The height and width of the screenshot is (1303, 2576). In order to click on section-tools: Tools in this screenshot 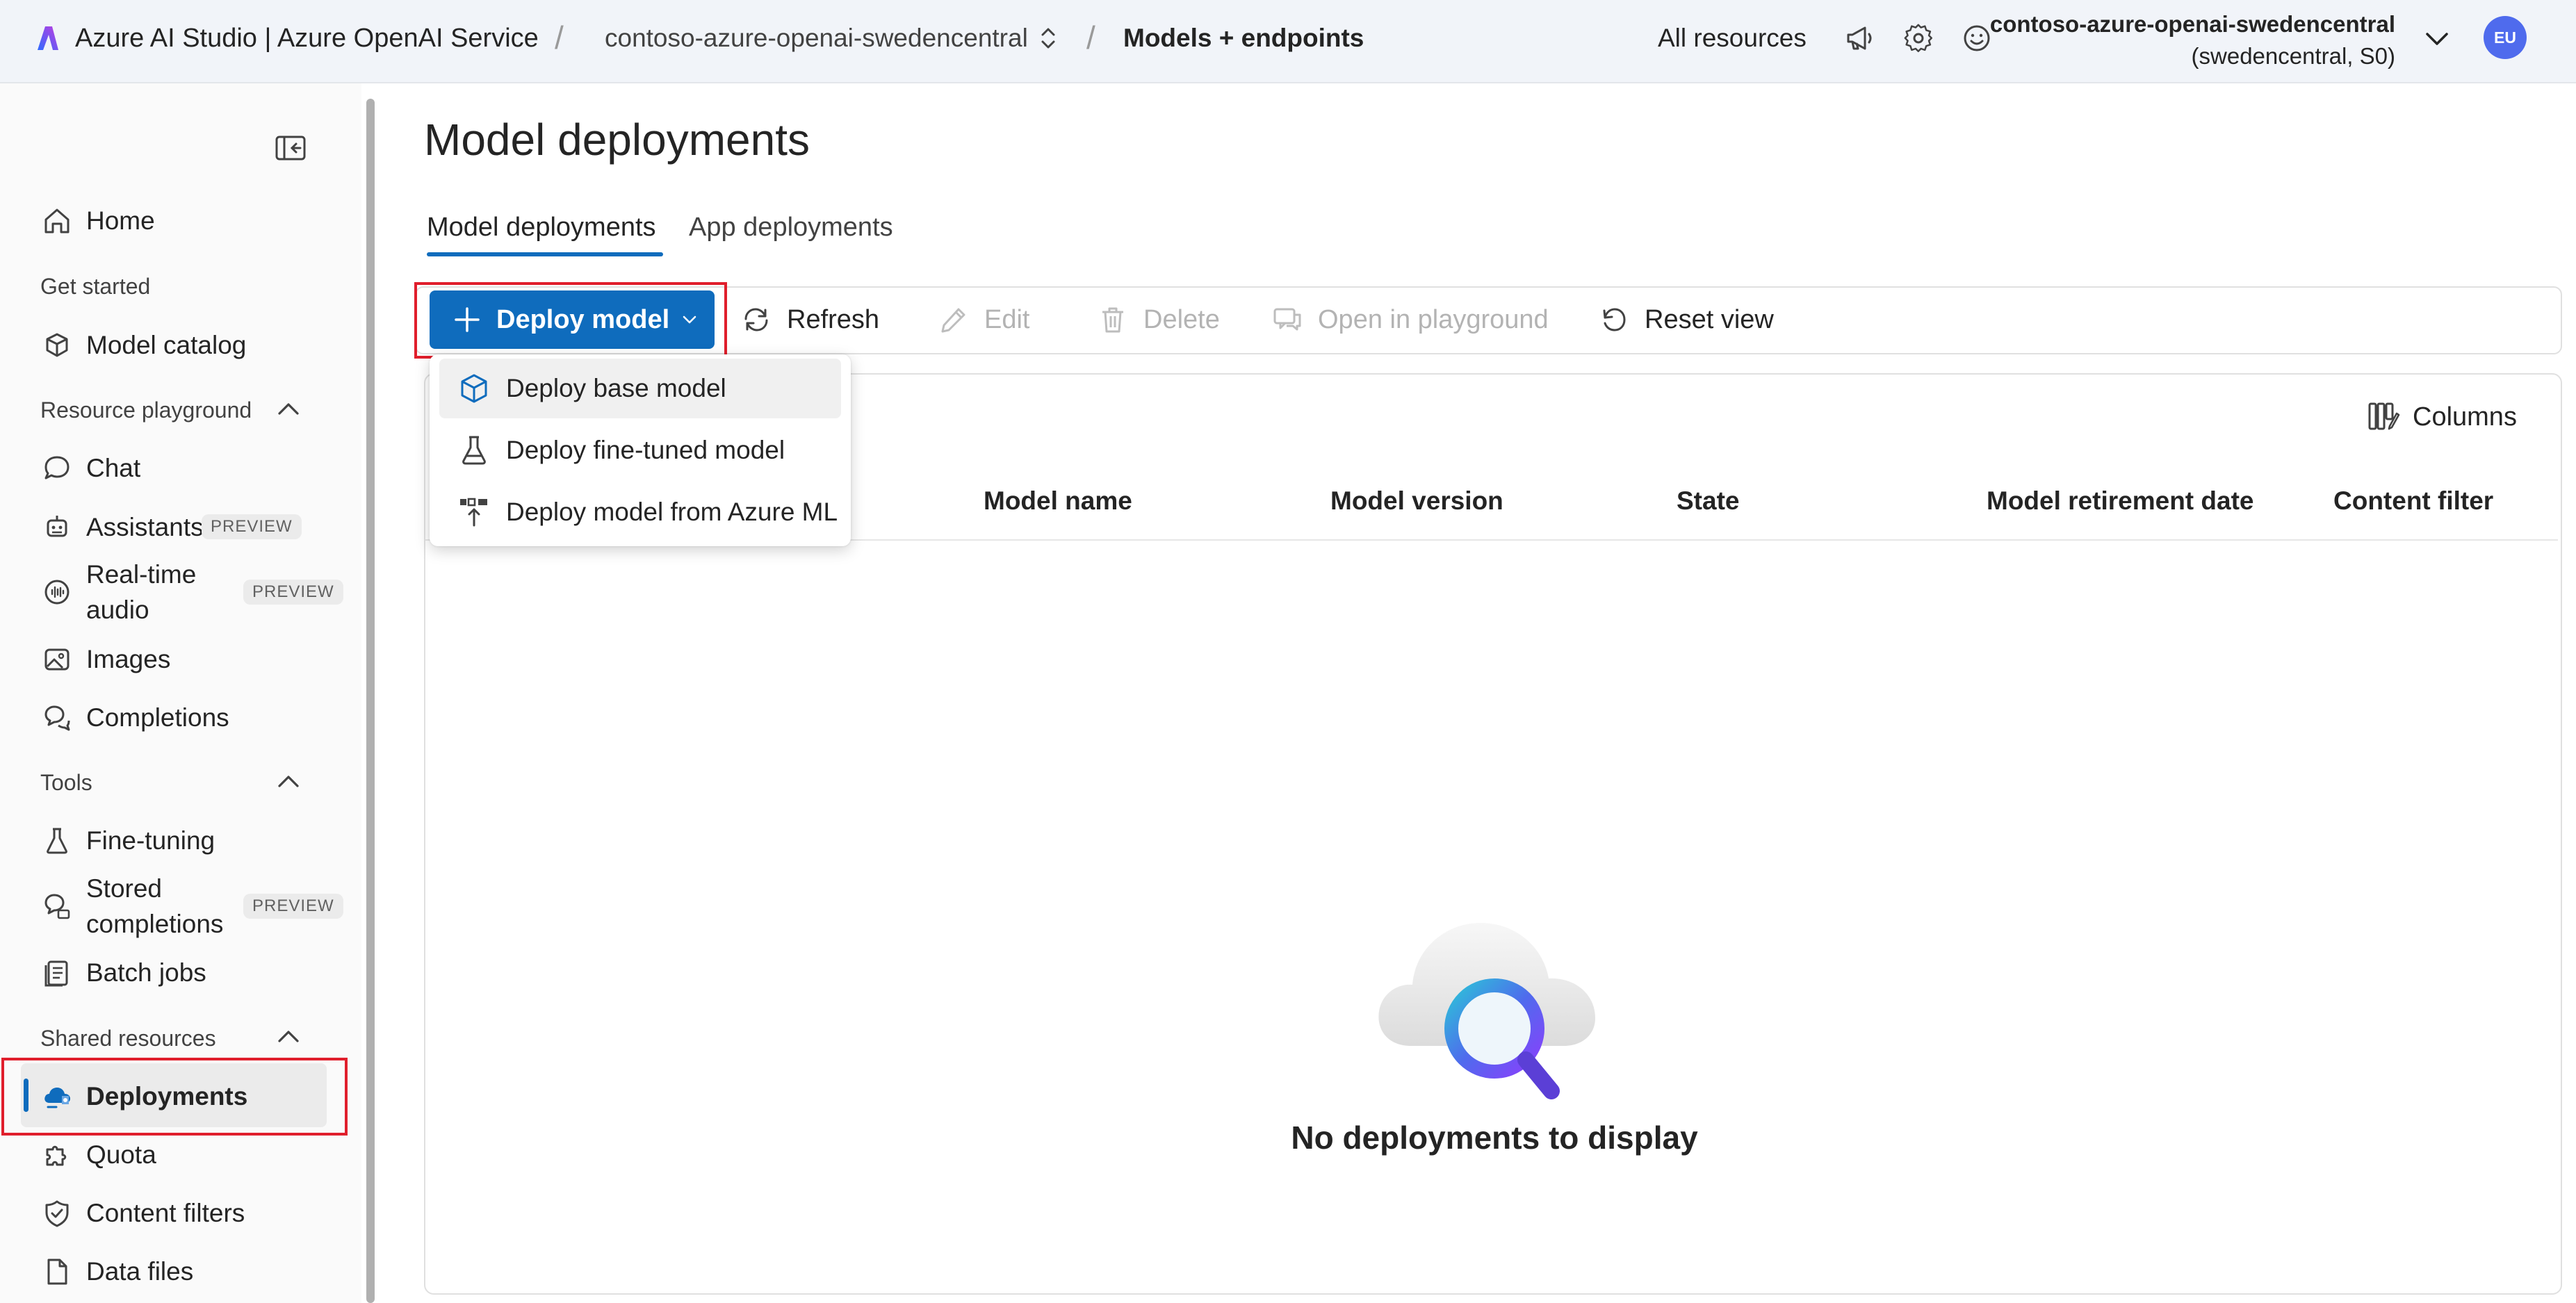, I will do `click(66, 782)`.